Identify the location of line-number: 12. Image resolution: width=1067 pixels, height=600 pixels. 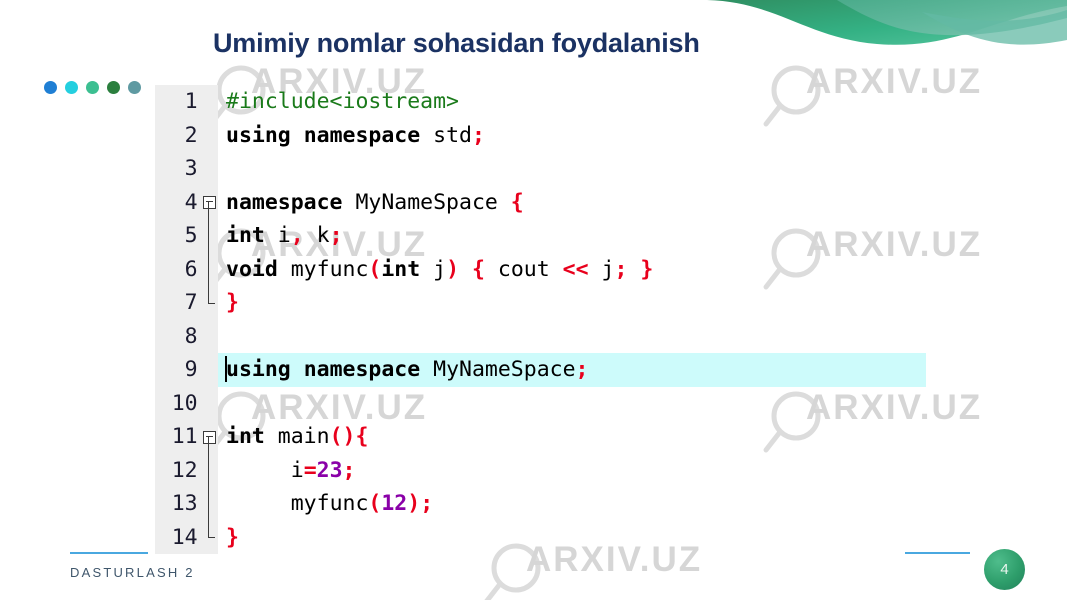
(184, 470).